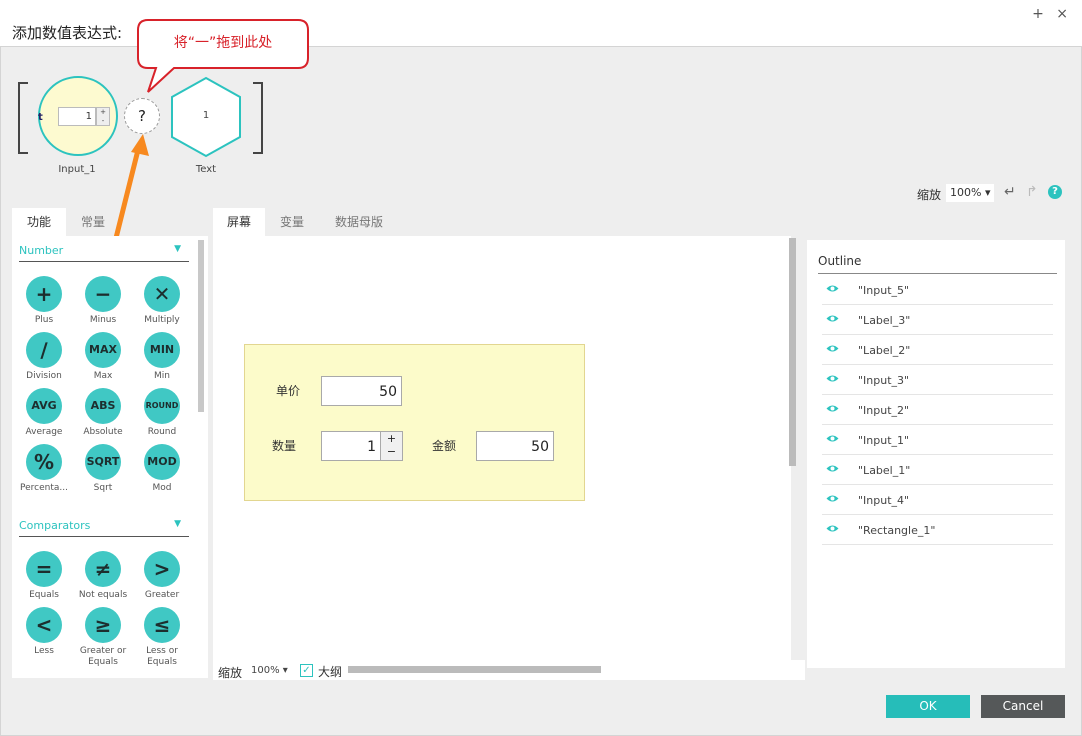 This screenshot has height=736, width=1082. What do you see at coordinates (884, 440) in the screenshot?
I see `outline-item-name: "Input_1"` at bounding box center [884, 440].